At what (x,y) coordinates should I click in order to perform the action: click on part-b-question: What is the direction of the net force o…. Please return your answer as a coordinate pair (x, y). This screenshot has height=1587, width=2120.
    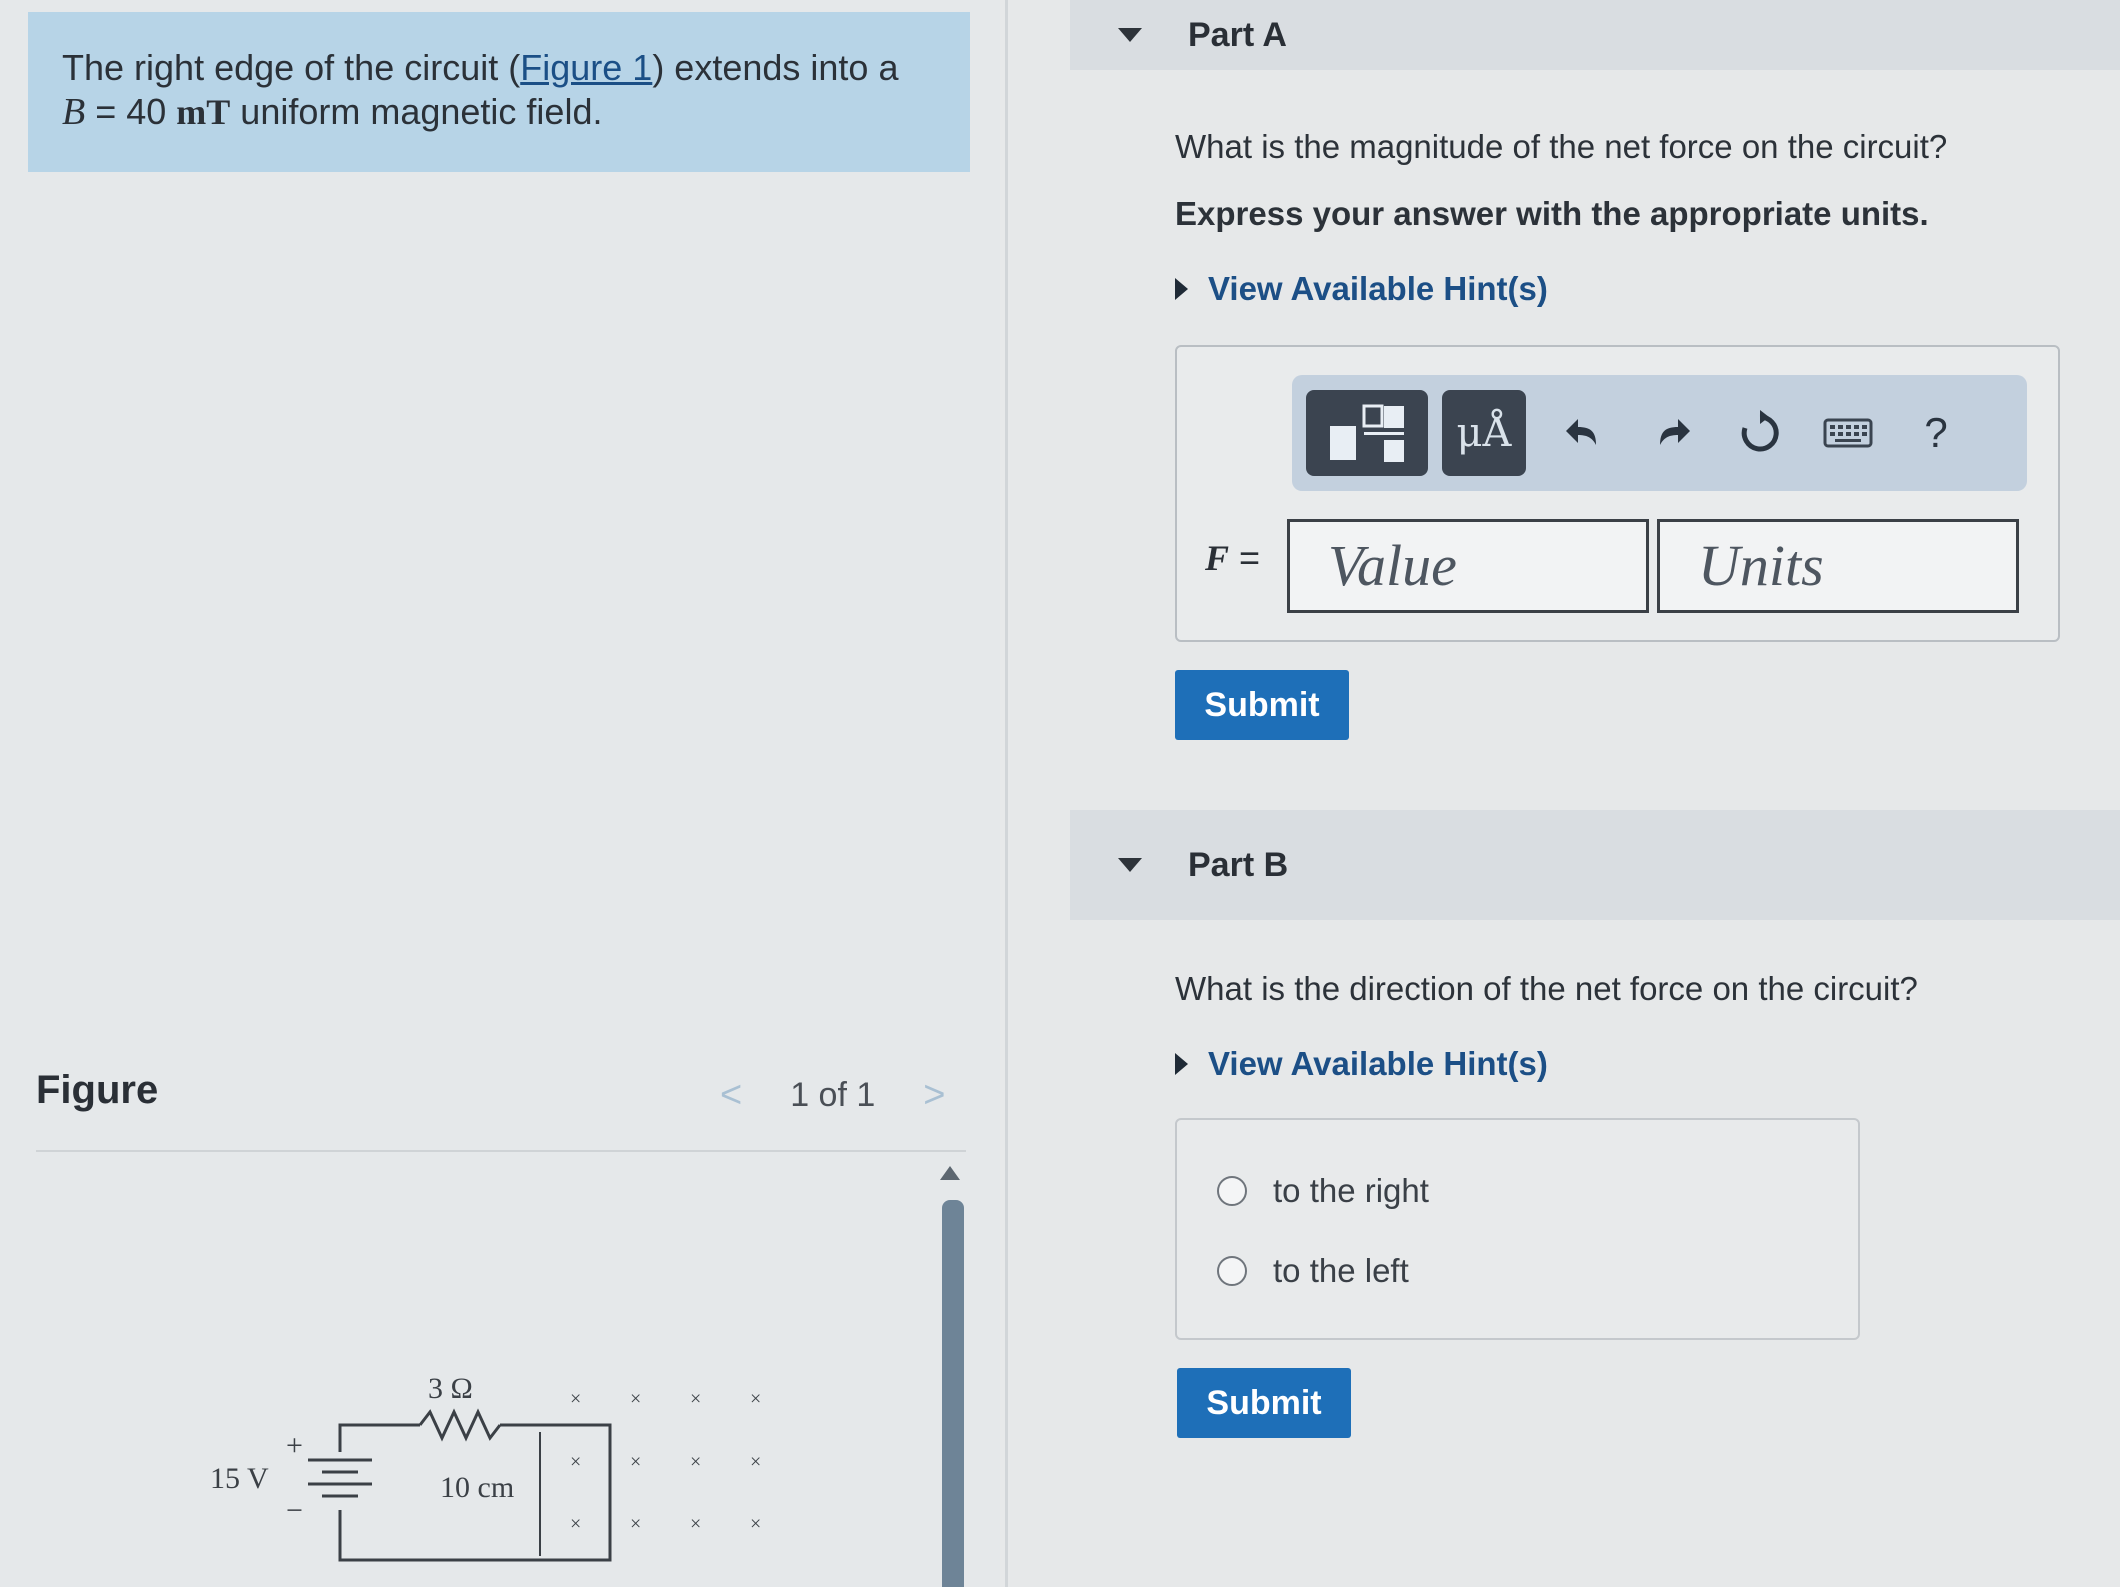
    Looking at the image, I should click on (1546, 988).